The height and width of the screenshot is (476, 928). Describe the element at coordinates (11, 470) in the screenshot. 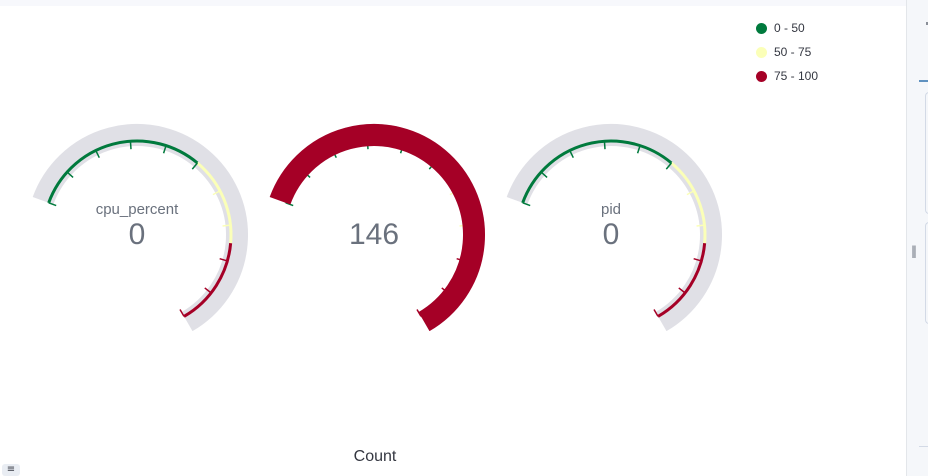

I see `legend-toggle-icon: ≡` at that location.